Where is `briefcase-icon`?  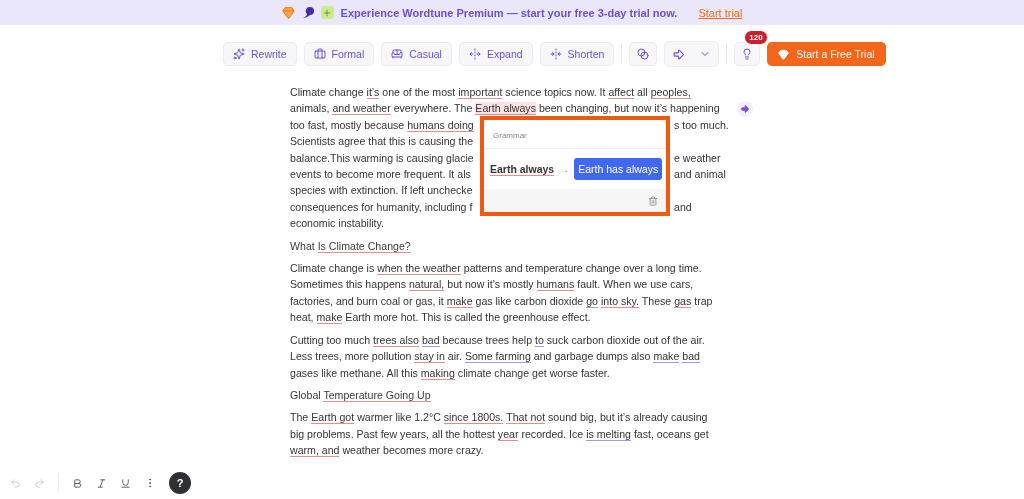
briefcase-icon is located at coordinates (319, 54).